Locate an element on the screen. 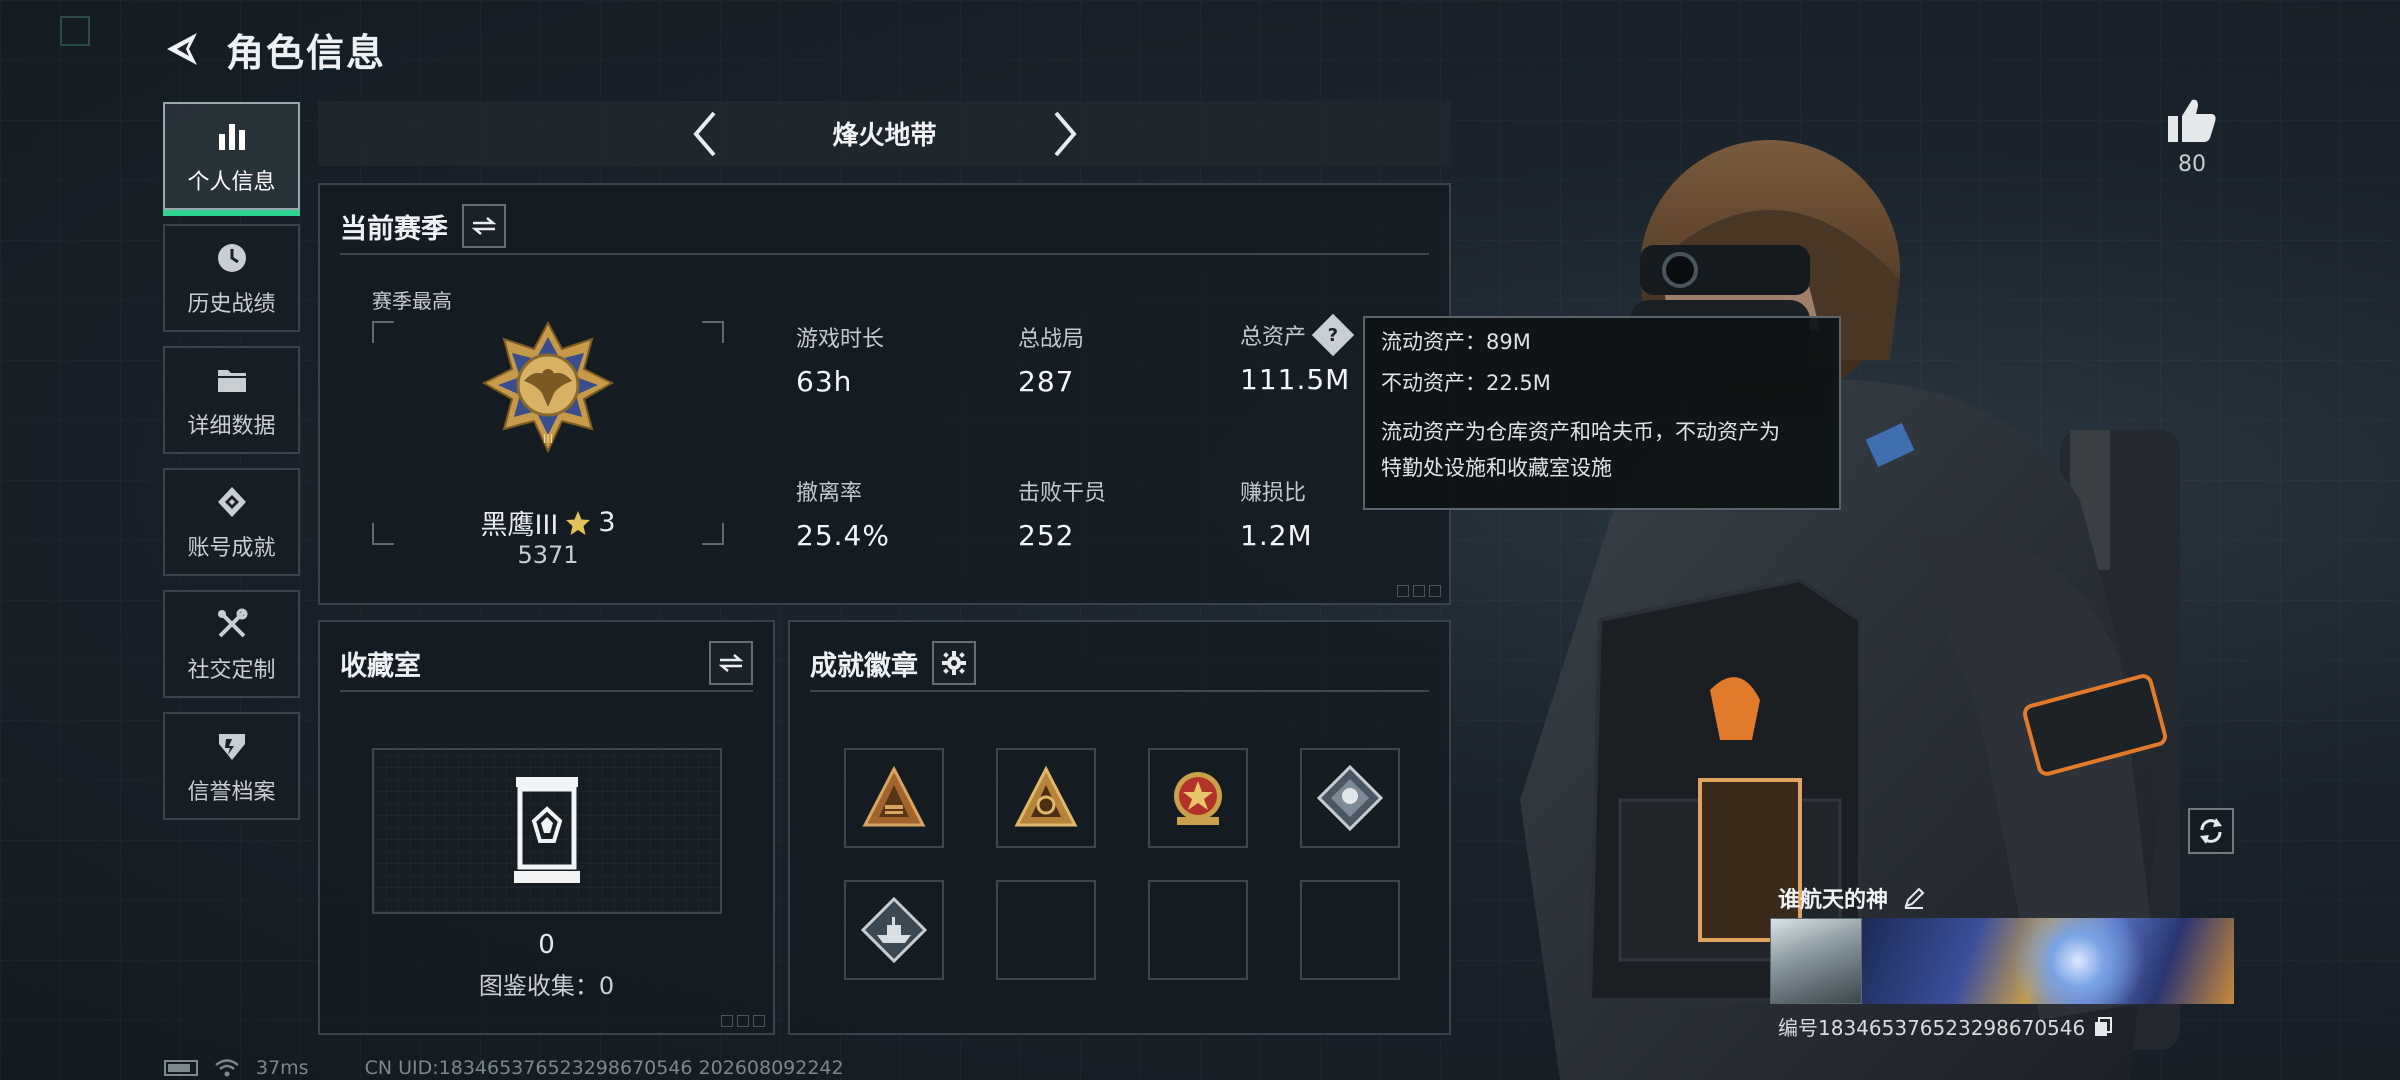 Image resolution: width=2400 pixels, height=1080 pixels. like-count: 80 is located at coordinates (2192, 164).